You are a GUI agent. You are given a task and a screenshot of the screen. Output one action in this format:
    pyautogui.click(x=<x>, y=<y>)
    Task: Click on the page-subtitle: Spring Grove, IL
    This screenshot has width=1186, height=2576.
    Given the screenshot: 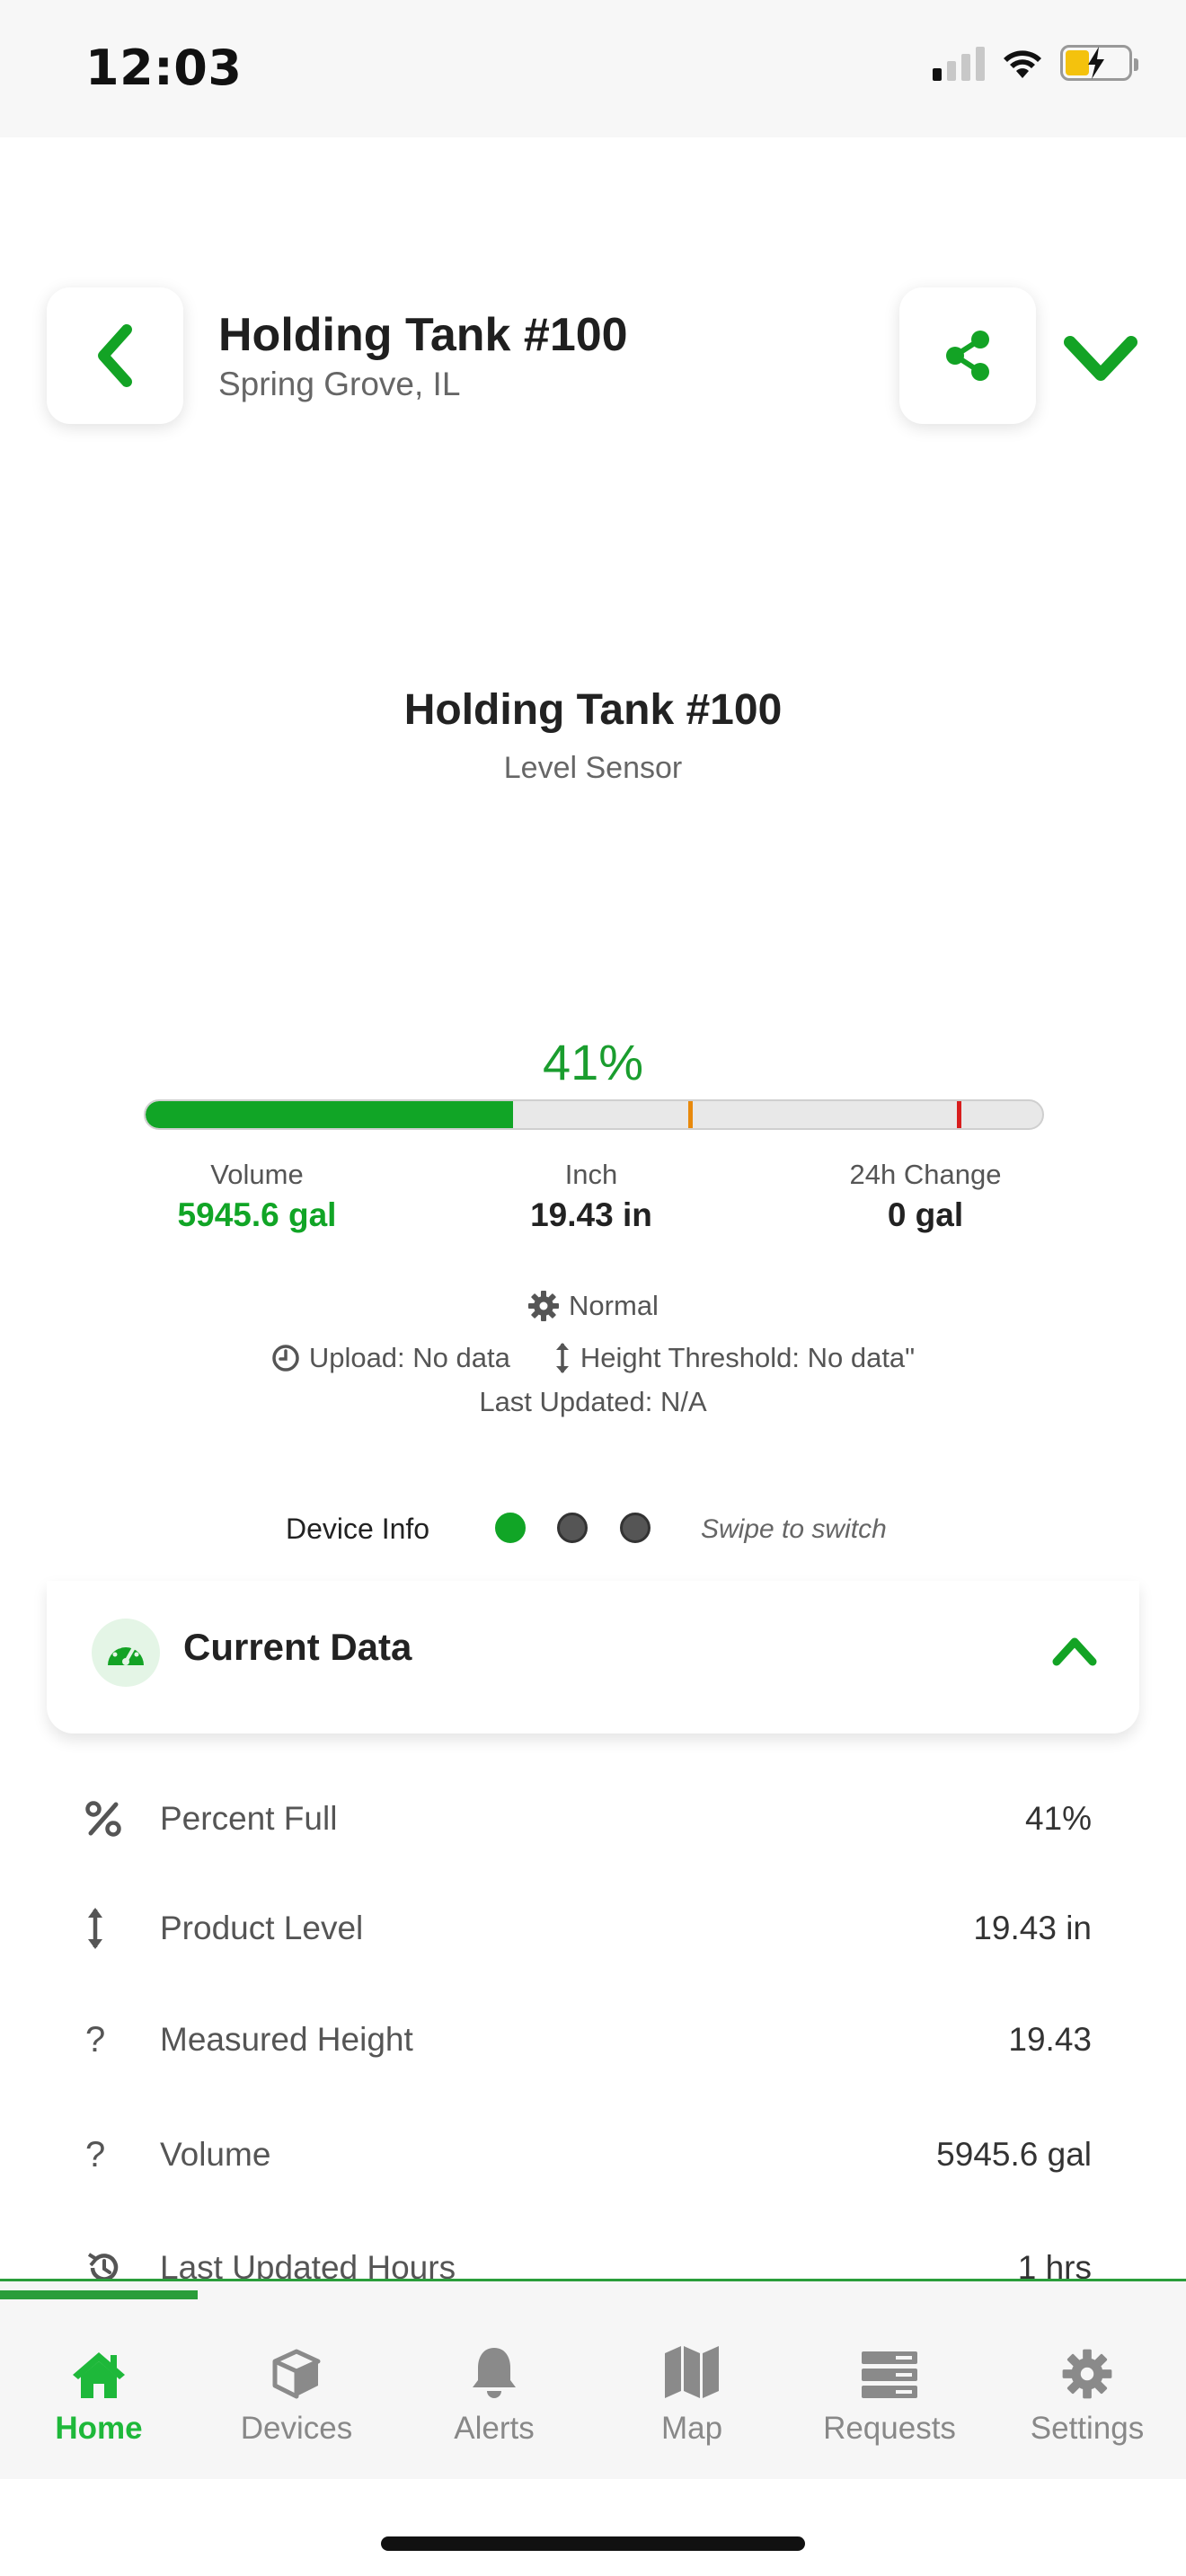 What is the action you would take?
    pyautogui.click(x=339, y=384)
    